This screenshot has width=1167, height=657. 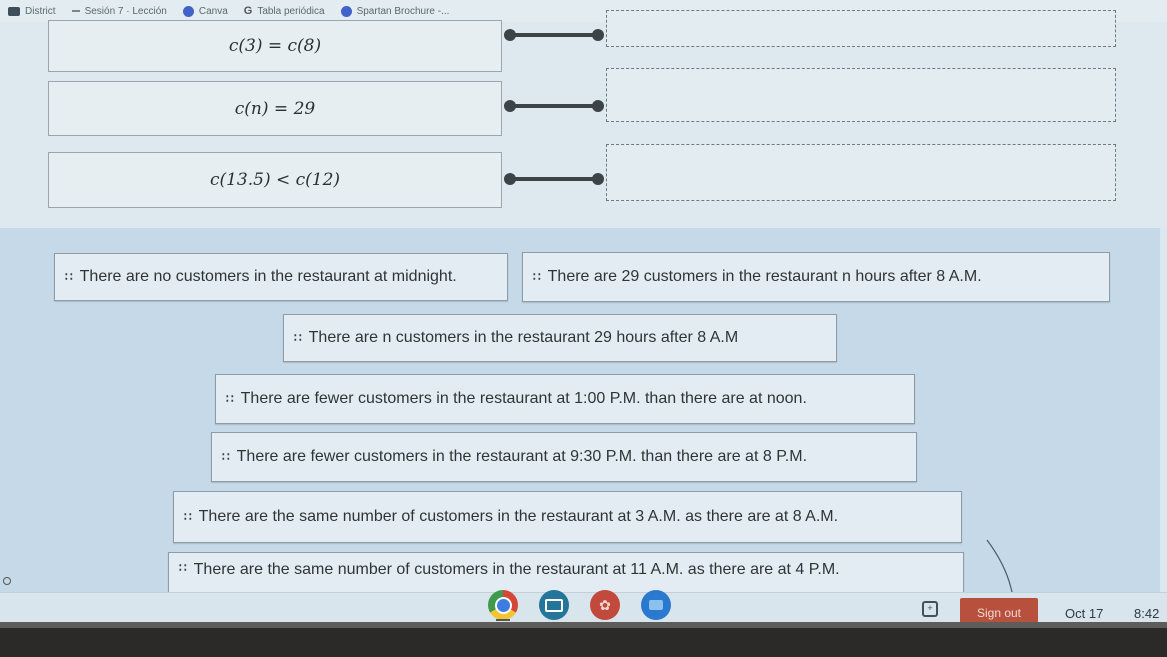 What do you see at coordinates (605, 605) in the screenshot?
I see `brain-app-icon: ✿` at bounding box center [605, 605].